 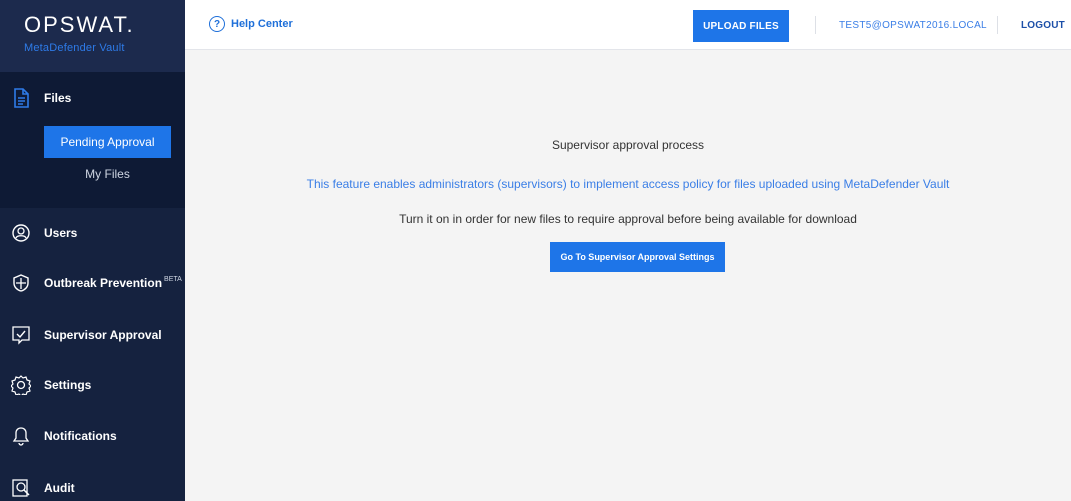 What do you see at coordinates (92, 233) in the screenshot?
I see `sidebar-item-users: Users` at bounding box center [92, 233].